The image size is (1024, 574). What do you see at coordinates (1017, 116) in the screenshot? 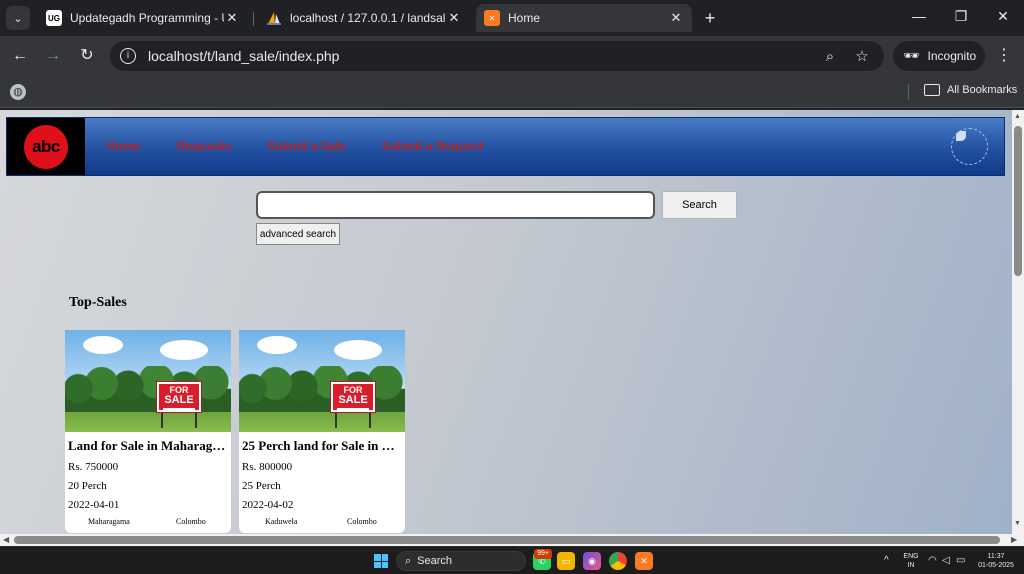
I see `scroll-up-icon: ▲` at bounding box center [1017, 116].